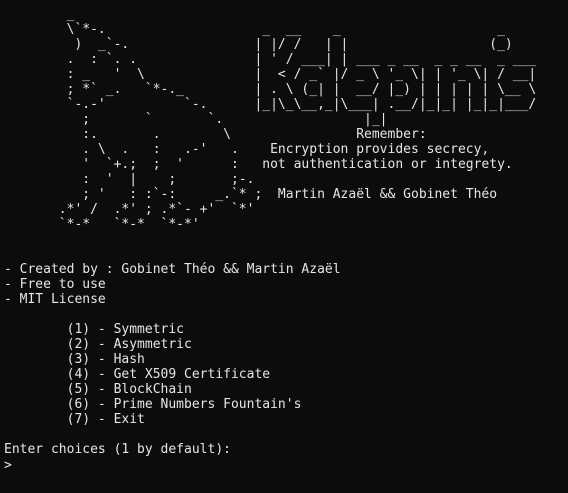 The image size is (568, 493). Describe the element at coordinates (98, 344) in the screenshot. I see `menu-item-asymmetric: (2) - Asymmetric` at that location.